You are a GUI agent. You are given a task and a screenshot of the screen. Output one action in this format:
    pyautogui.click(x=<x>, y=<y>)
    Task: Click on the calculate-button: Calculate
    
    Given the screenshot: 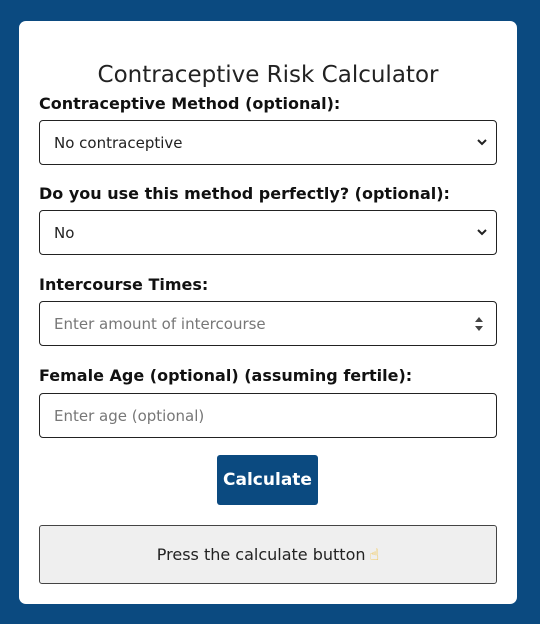 What is the action you would take?
    pyautogui.click(x=267, y=480)
    